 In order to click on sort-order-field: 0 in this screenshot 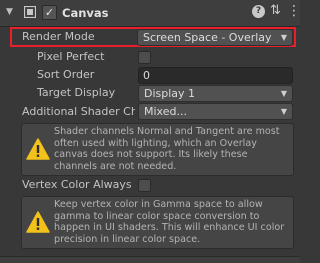, I will do `click(215, 75)`.